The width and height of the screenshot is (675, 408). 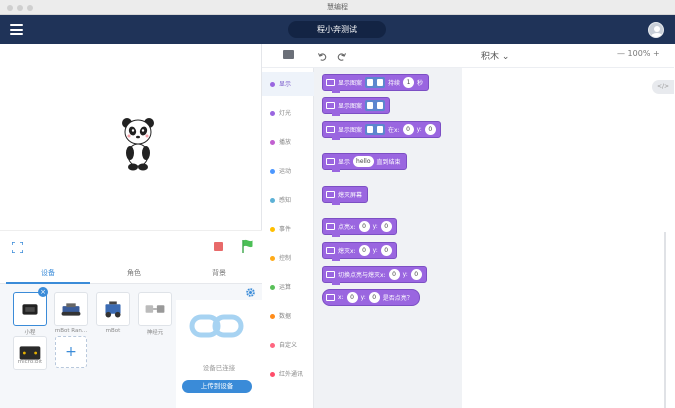 I want to click on device-card-neuron, so click(x=155, y=309).